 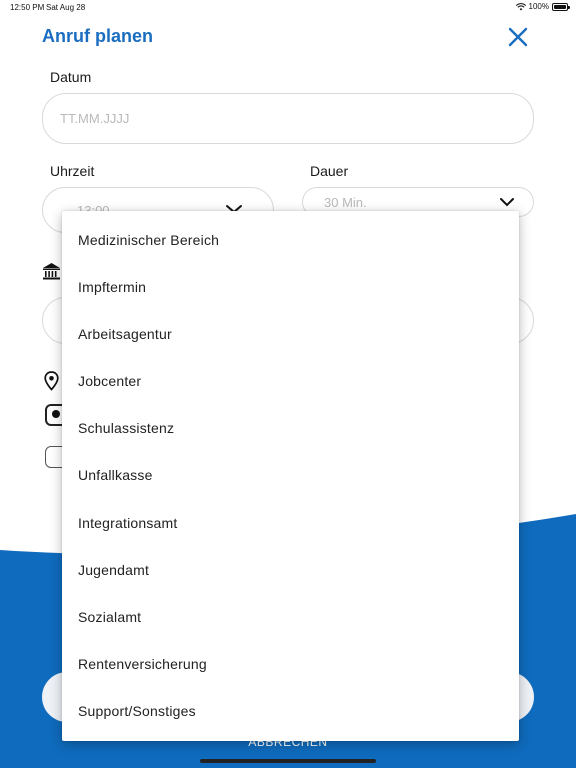 I want to click on time-label: Uhrzeit, so click(x=72, y=171).